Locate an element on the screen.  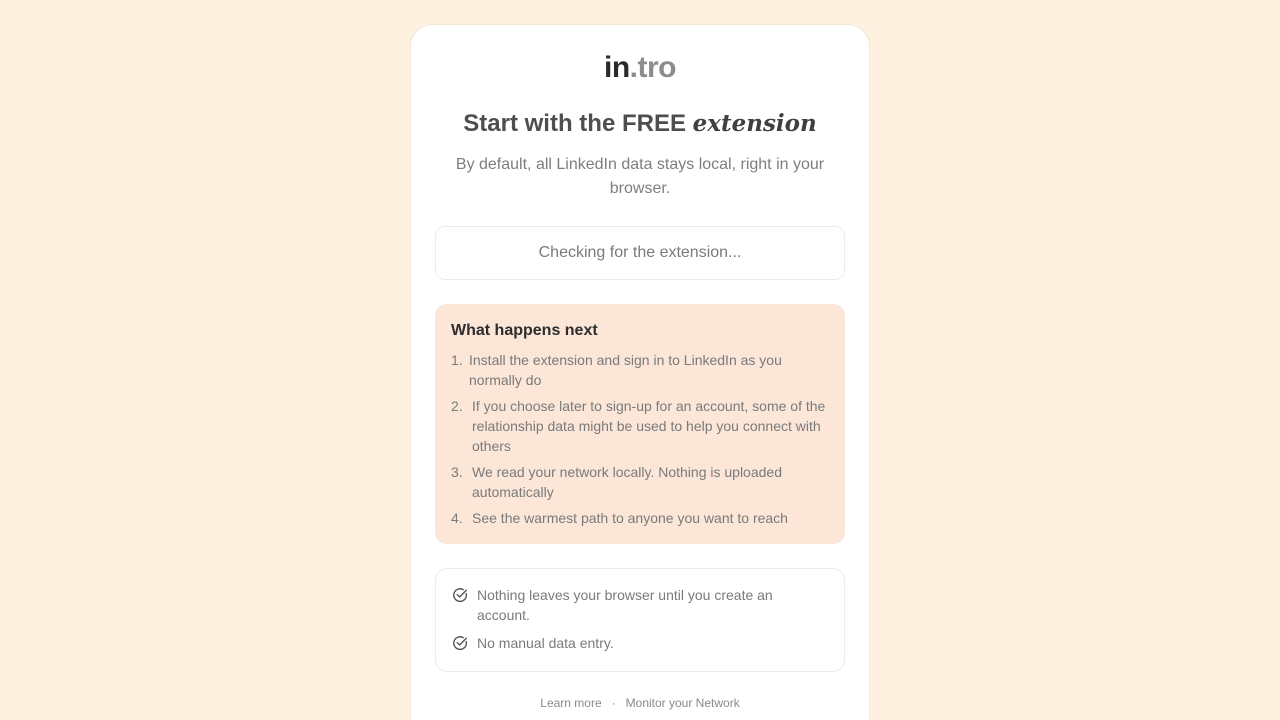
assurance-item: No manual data entry. is located at coordinates (640, 643).